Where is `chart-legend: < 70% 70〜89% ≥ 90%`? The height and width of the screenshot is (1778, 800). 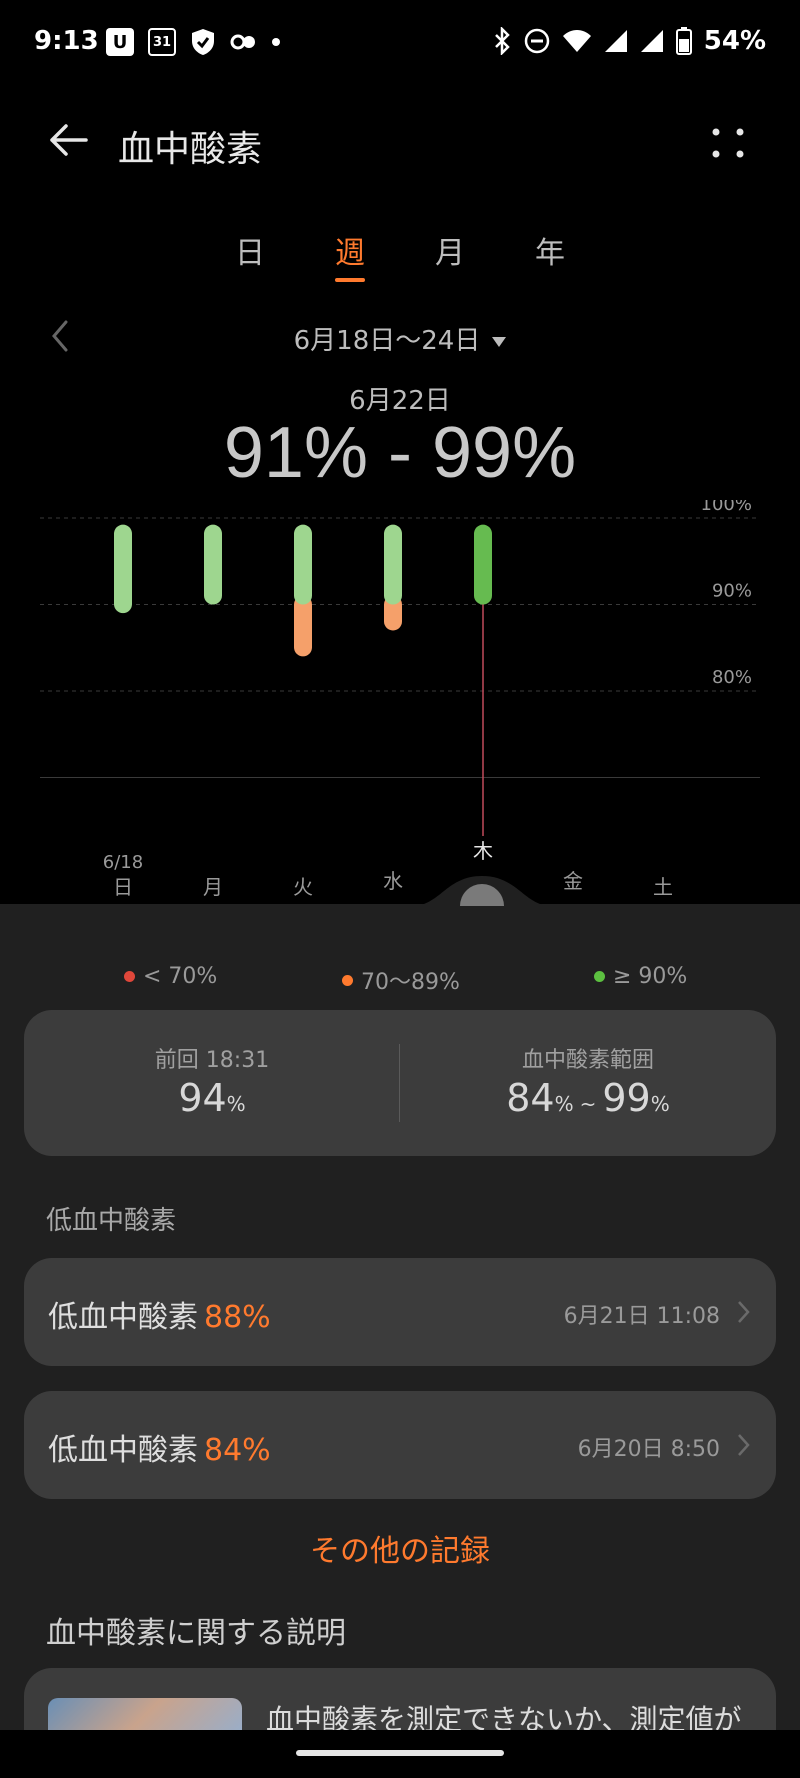 chart-legend: < 70% 70〜89% ≥ 90% is located at coordinates (400, 981).